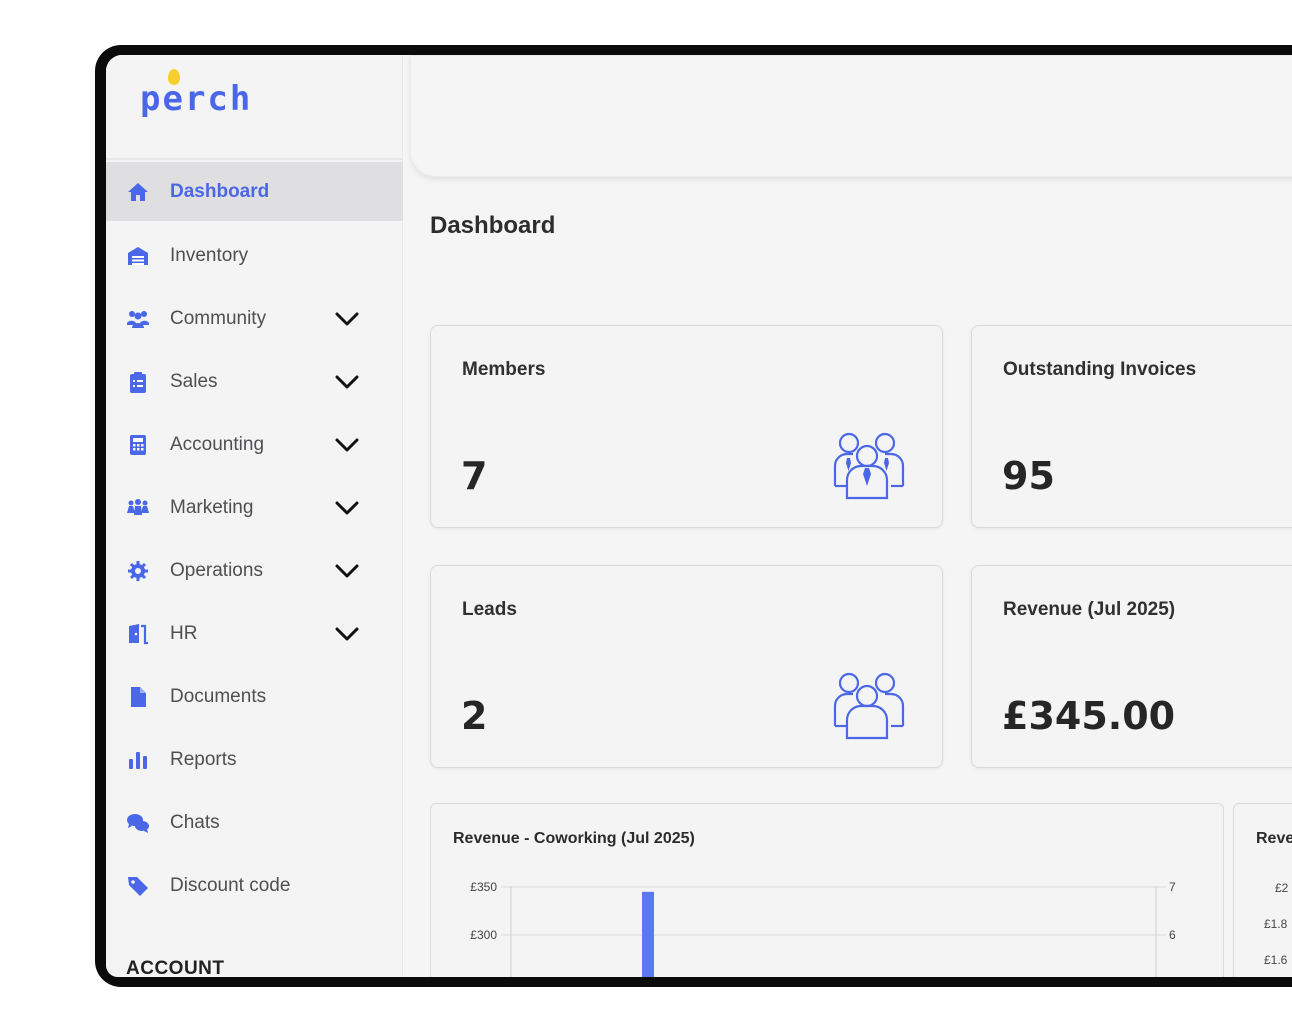  Describe the element at coordinates (1274, 838) in the screenshot. I see `chart-title: Reve` at that location.